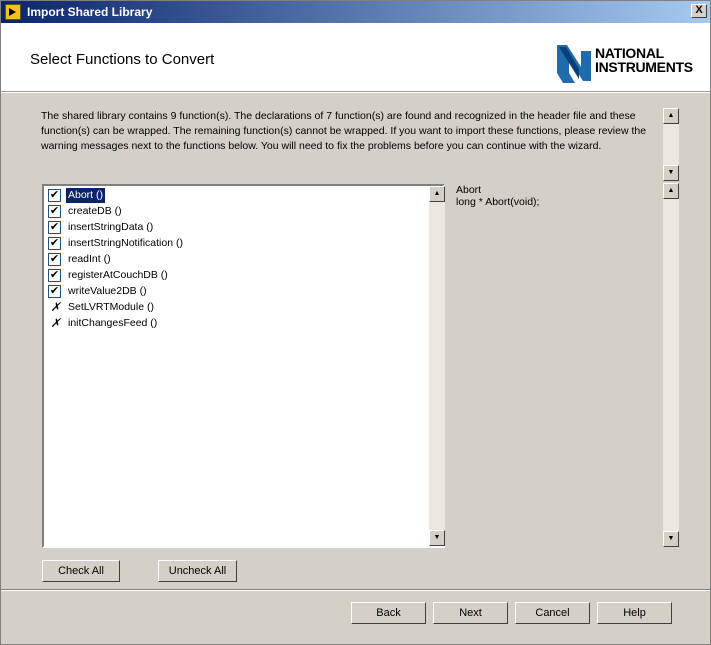 The width and height of the screenshot is (711, 645). I want to click on footer-separator-highlight, so click(355, 590).